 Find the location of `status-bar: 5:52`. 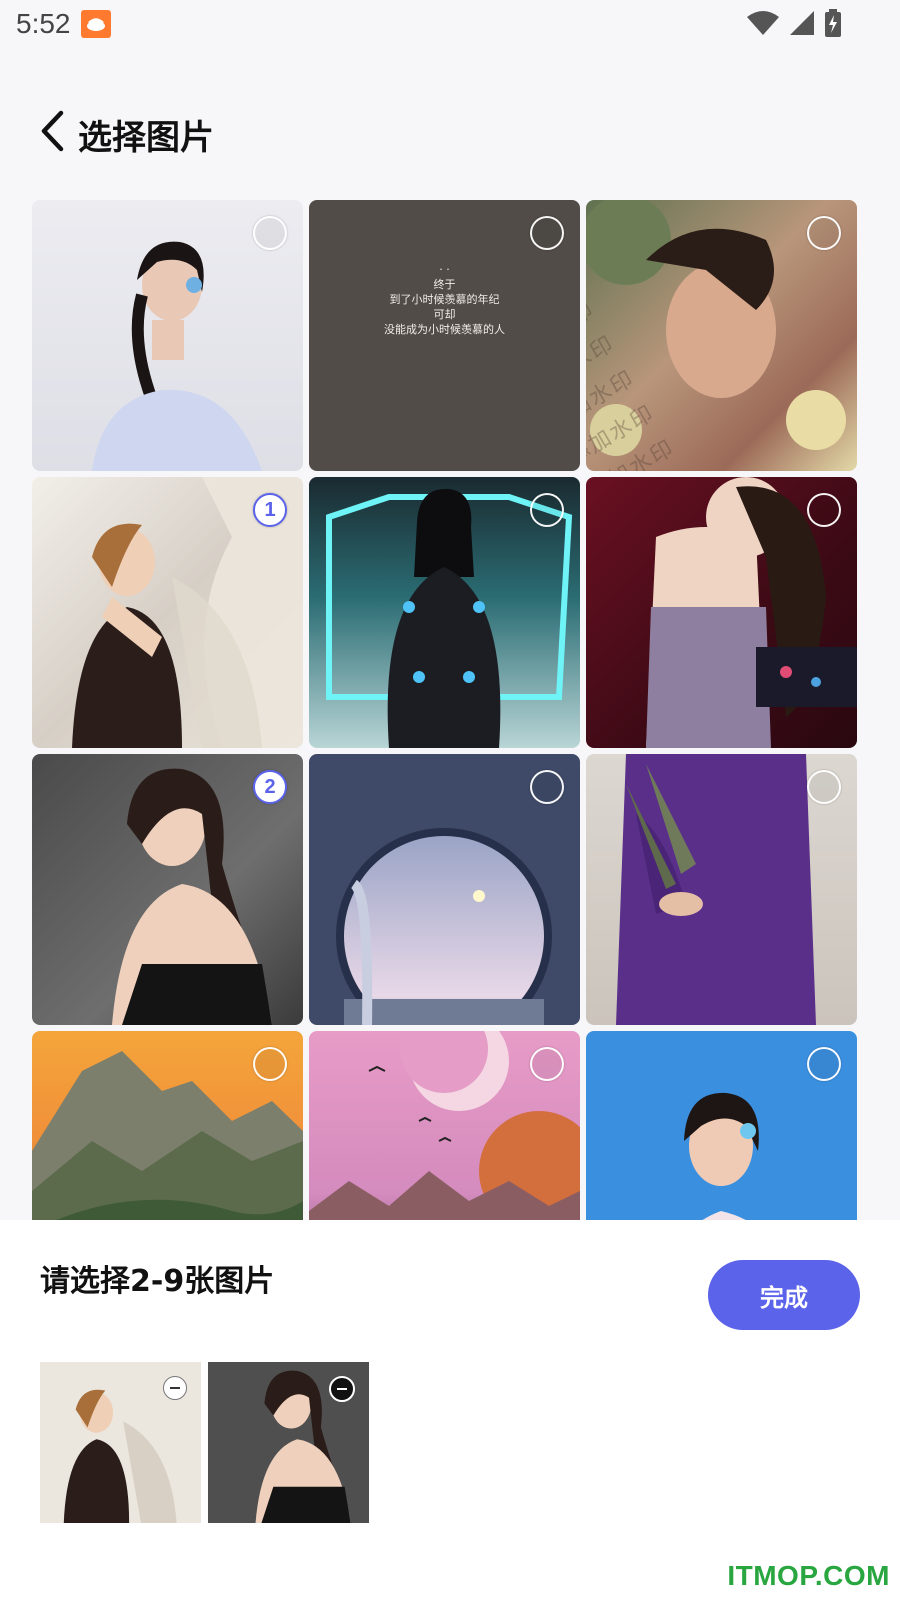

status-bar: 5:52 is located at coordinates (450, 25).